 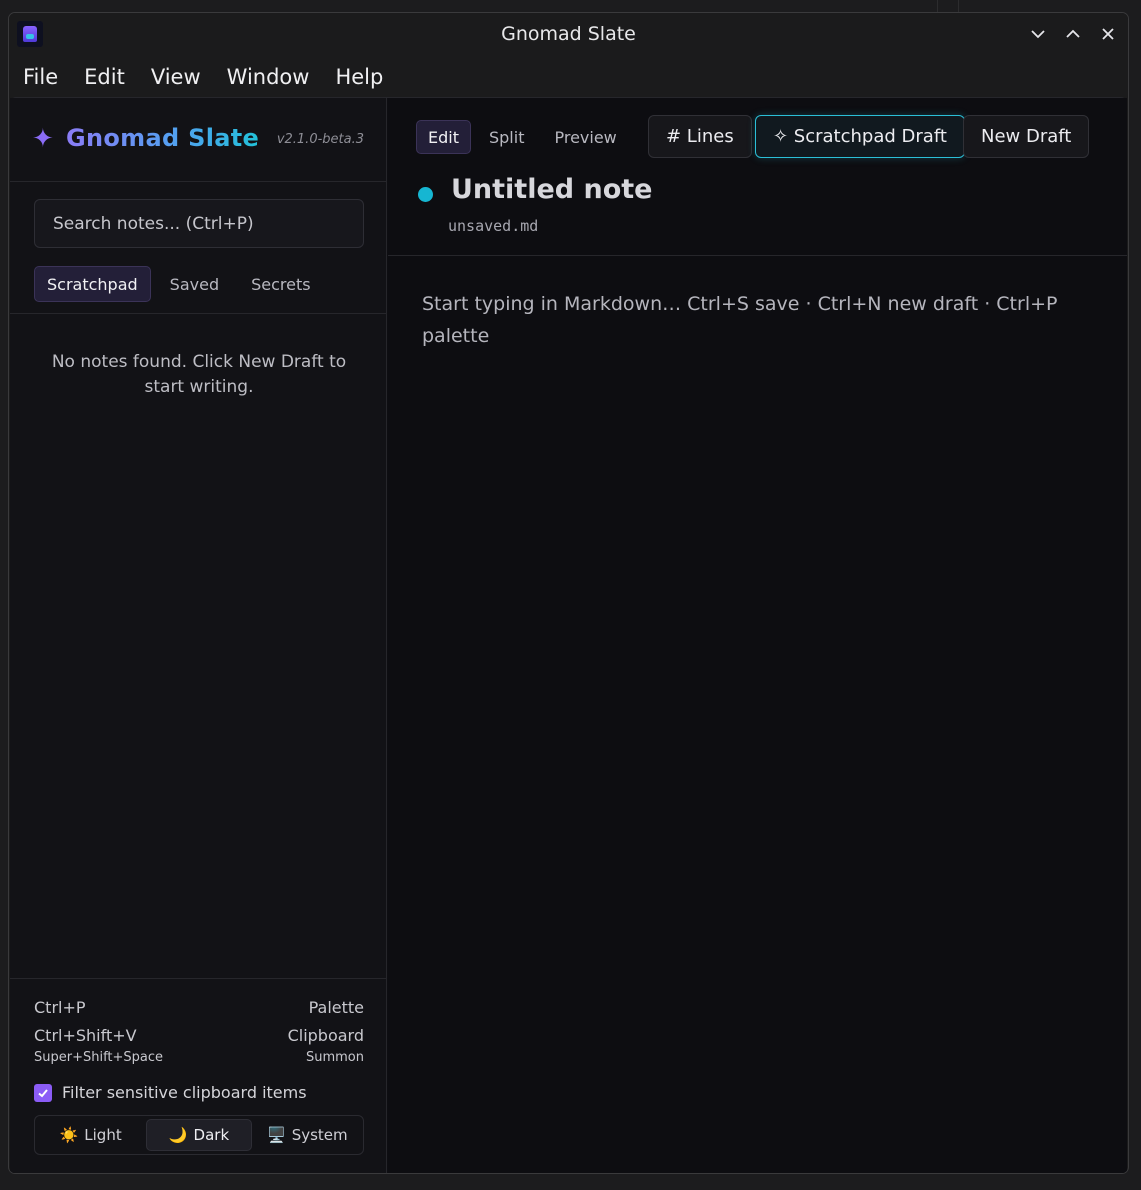 What do you see at coordinates (40, 77) in the screenshot?
I see `menu-file: File` at bounding box center [40, 77].